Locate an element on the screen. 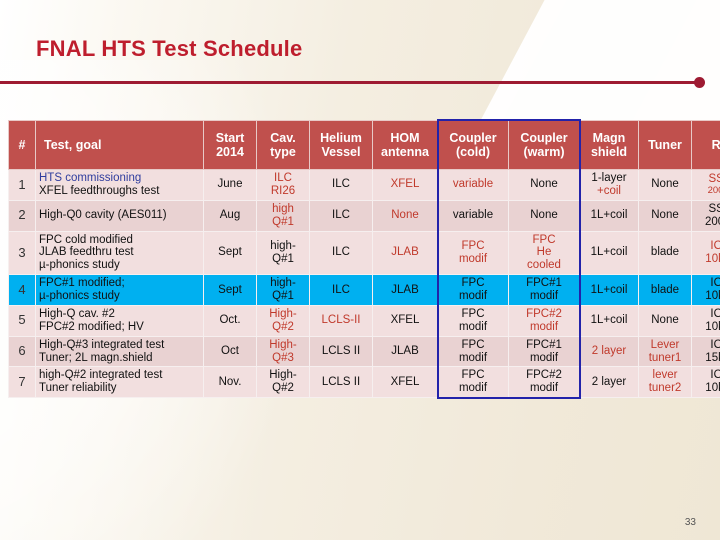 This screenshot has width=720, height=540. cell-line: Sept is located at coordinates (230, 252).